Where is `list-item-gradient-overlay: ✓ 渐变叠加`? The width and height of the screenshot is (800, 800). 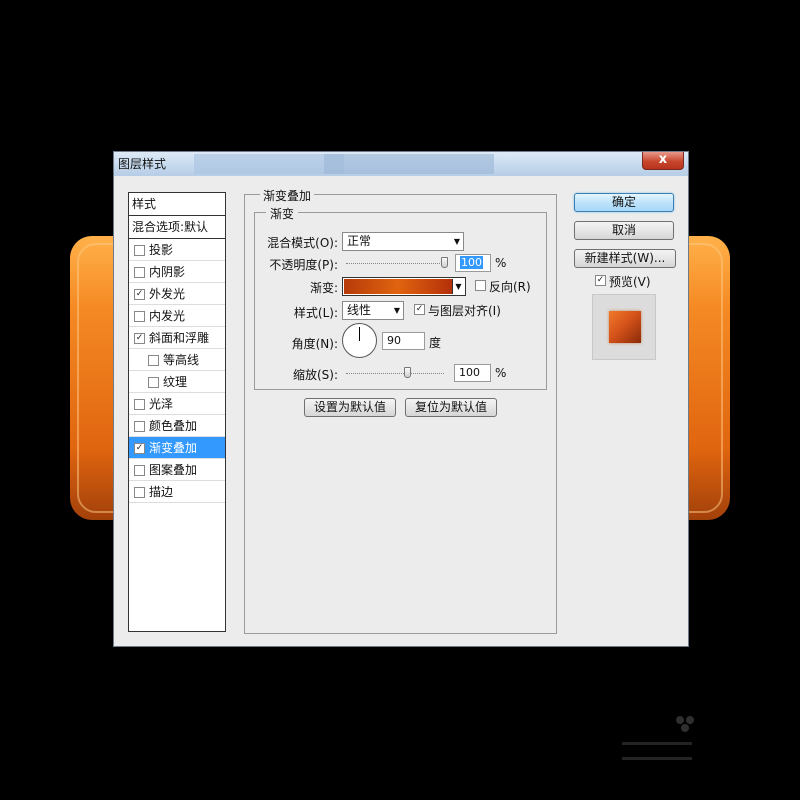
list-item-gradient-overlay: ✓ 渐变叠加 is located at coordinates (177, 448).